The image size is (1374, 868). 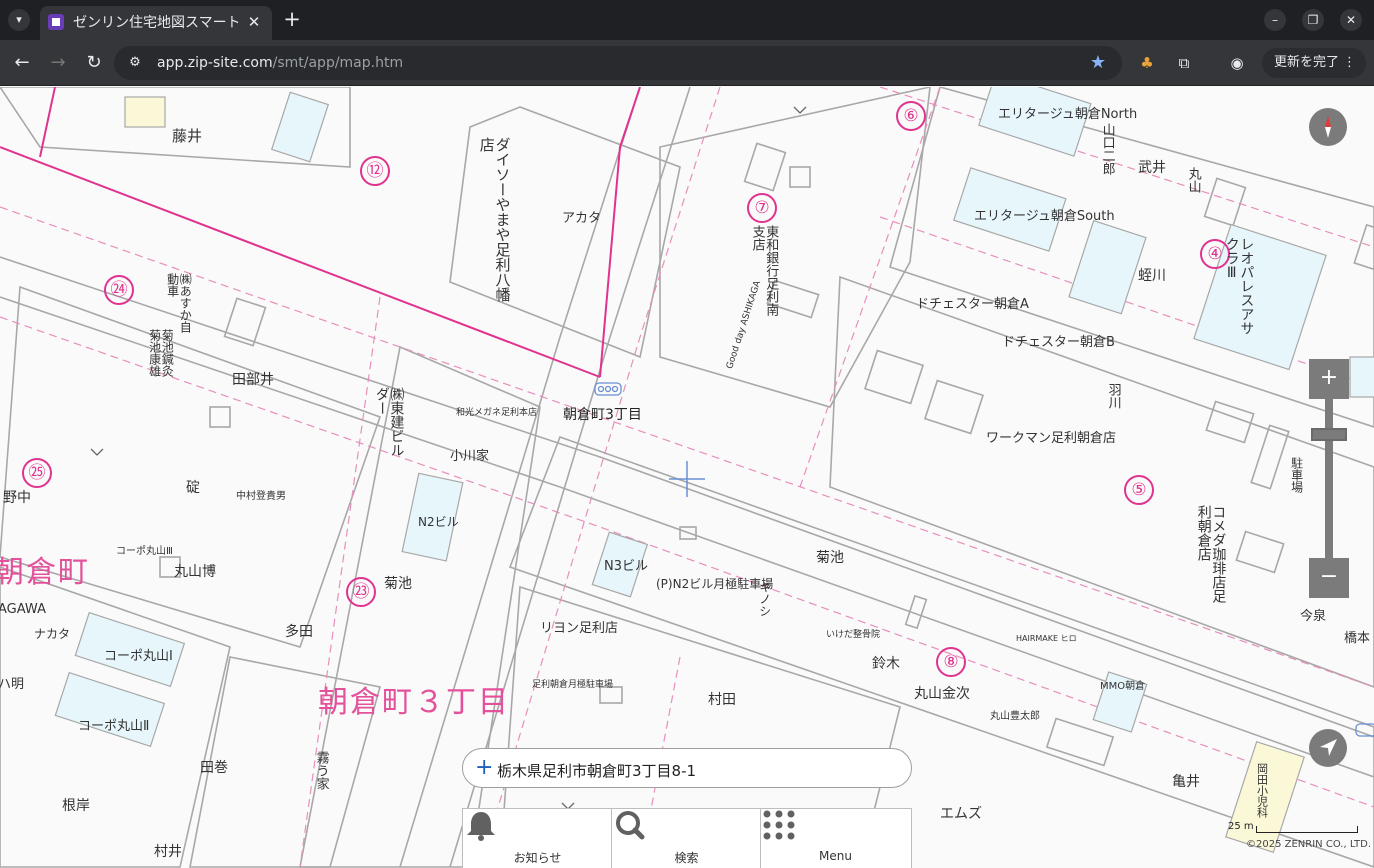 I want to click on building-maruyama-kinji: 丸山金次, so click(x=942, y=694).